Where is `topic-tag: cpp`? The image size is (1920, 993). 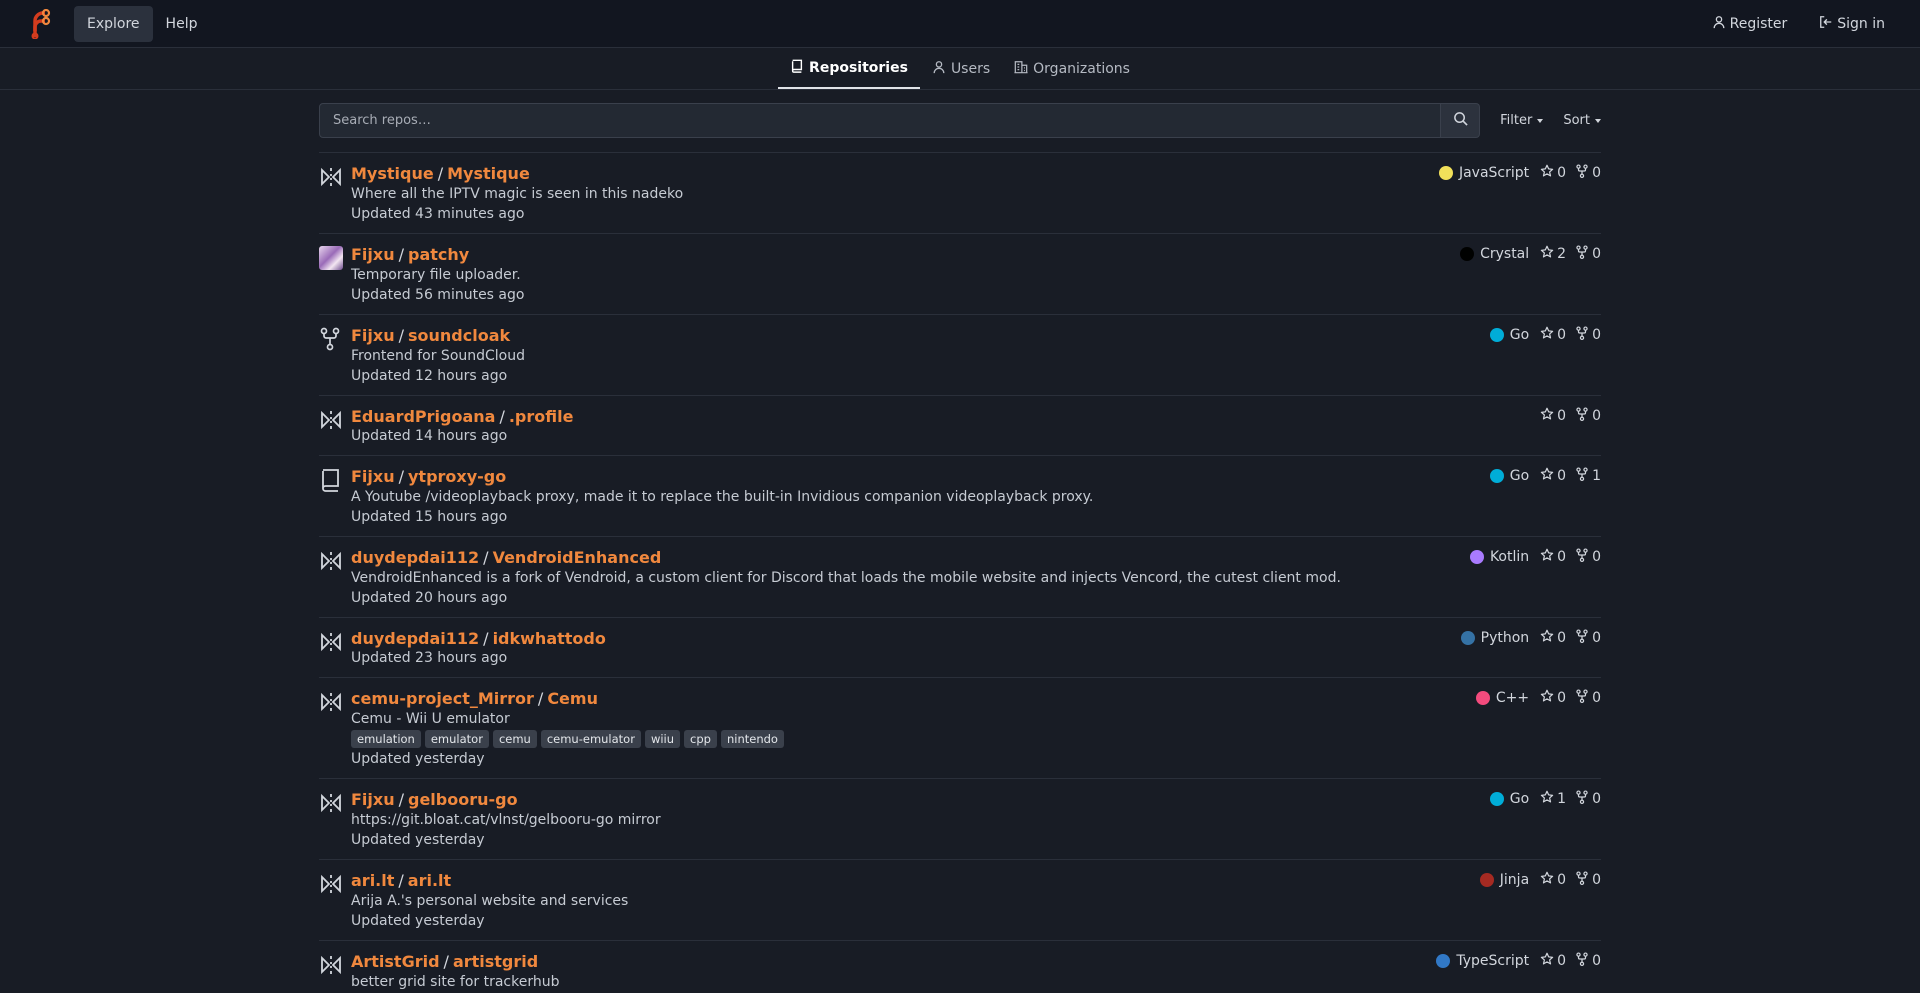
topic-tag: cpp is located at coordinates (700, 739).